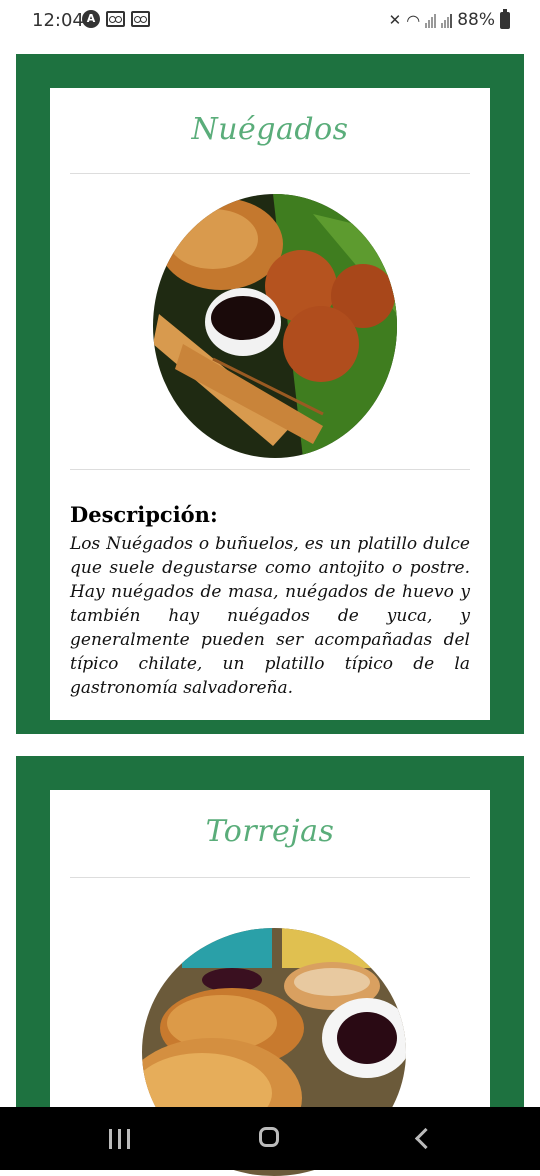 The image size is (540, 1176). What do you see at coordinates (119, 1139) in the screenshot?
I see `recent-apps-icon` at bounding box center [119, 1139].